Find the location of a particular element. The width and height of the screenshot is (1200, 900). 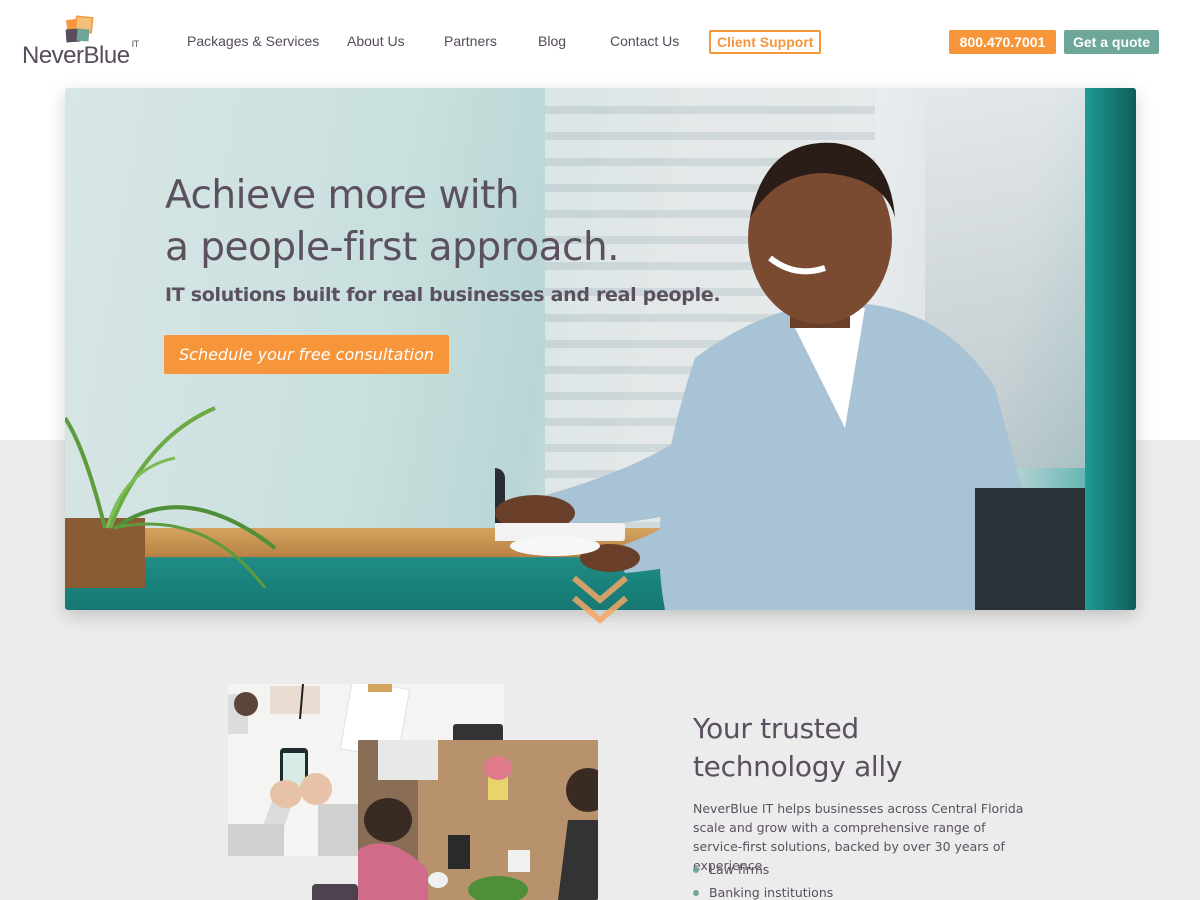

brand-logo: NeverBlue IT is located at coordinates (87, 42).